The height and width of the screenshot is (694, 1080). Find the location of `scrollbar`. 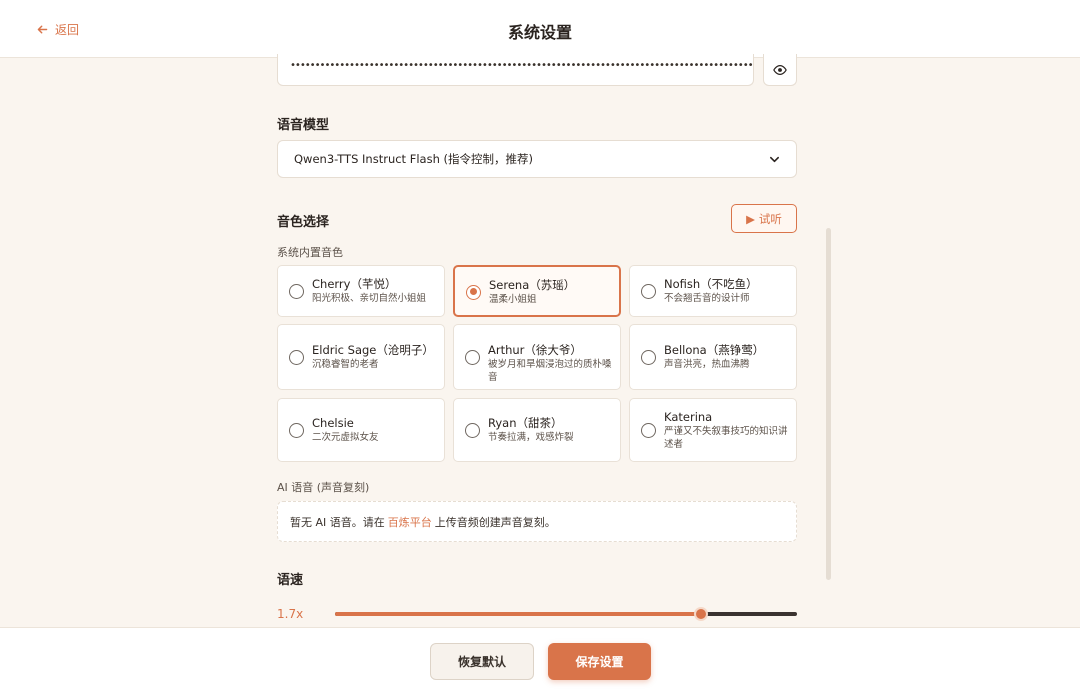

scrollbar is located at coordinates (828, 404).